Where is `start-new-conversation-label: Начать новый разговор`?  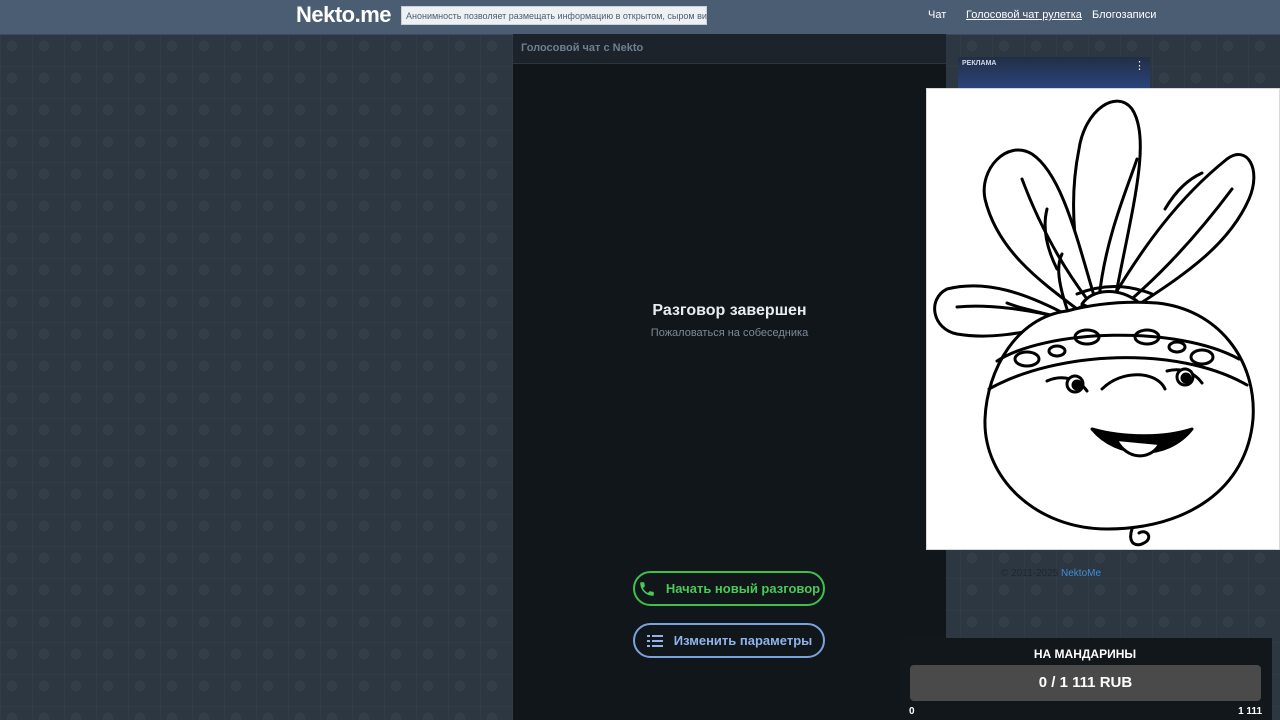
start-new-conversation-label: Начать новый разговор is located at coordinates (743, 588).